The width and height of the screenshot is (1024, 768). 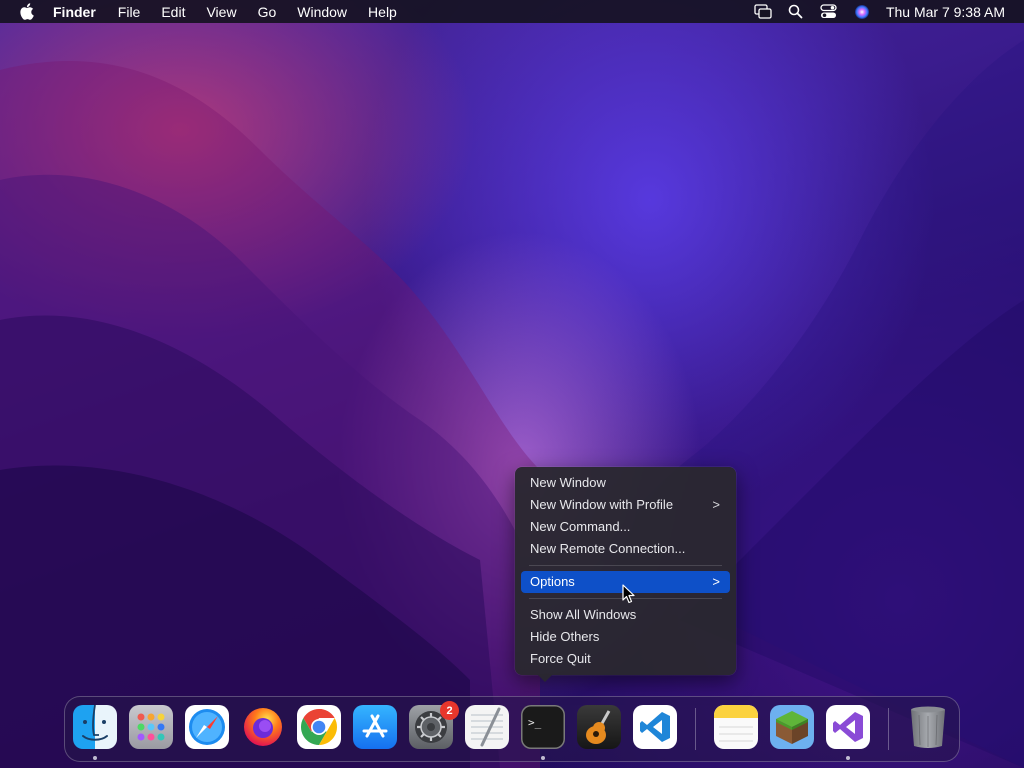 What do you see at coordinates (267, 12) in the screenshot?
I see `menu-go: Go` at bounding box center [267, 12].